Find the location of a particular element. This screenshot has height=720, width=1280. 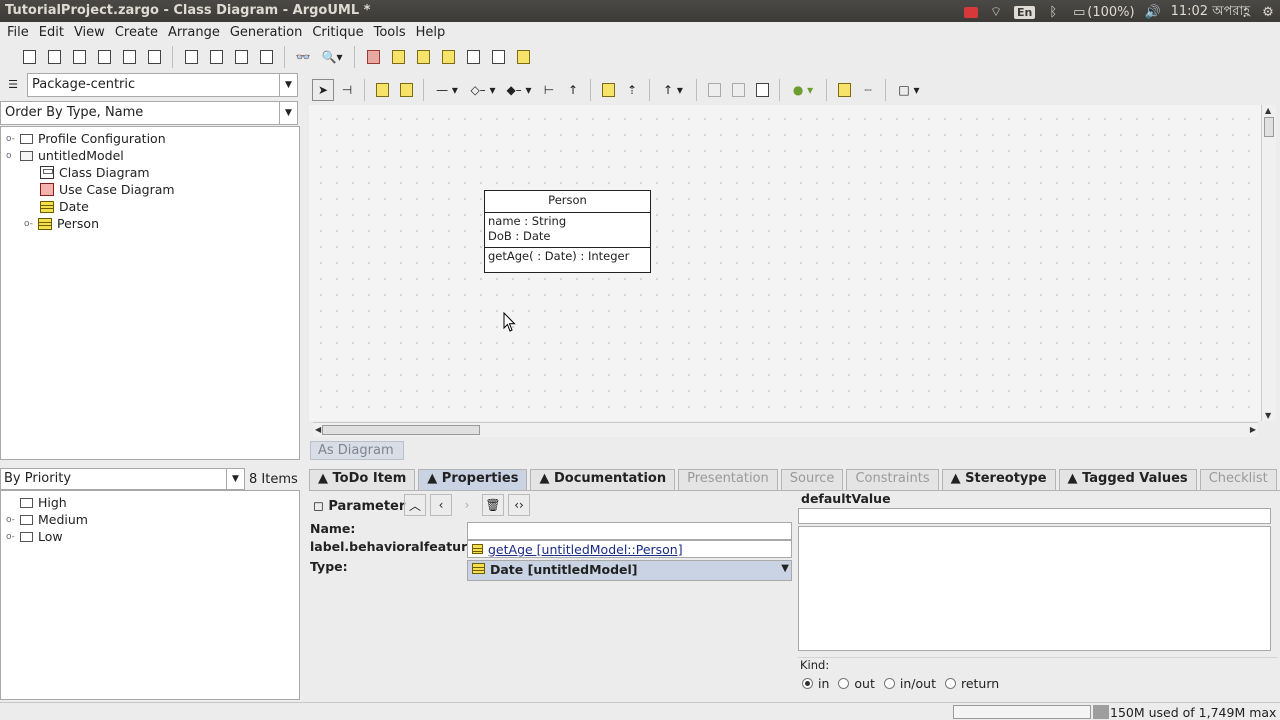

tree-item-person: o- Person is located at coordinates (61, 223).